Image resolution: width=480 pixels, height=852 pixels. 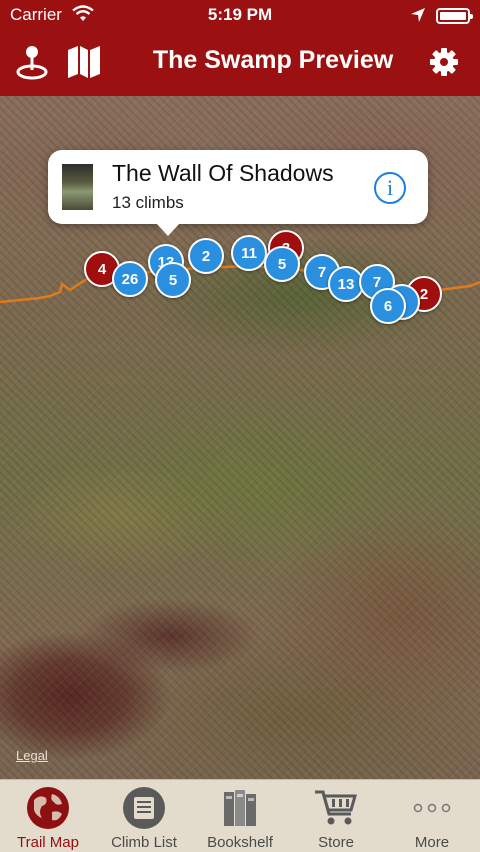 I want to click on globe-icon, so click(x=48, y=808).